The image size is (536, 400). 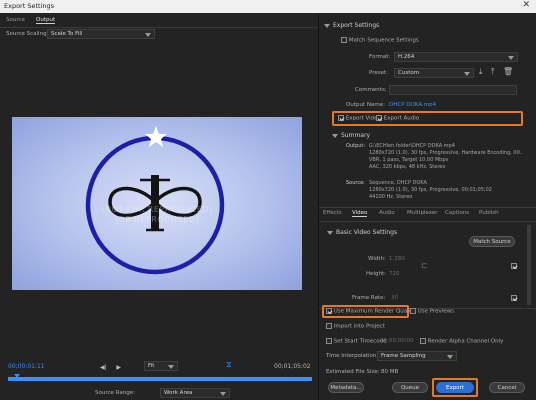 What do you see at coordinates (101, 34) in the screenshot?
I see `source-scaling-select: Scale To Fill` at bounding box center [101, 34].